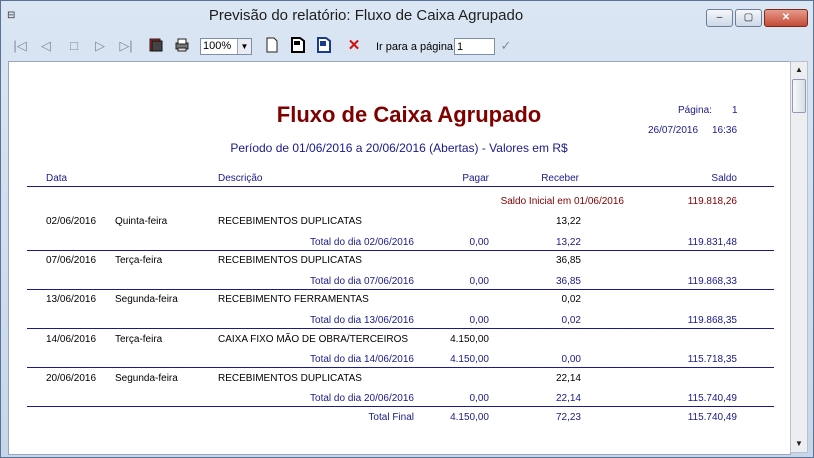 The image size is (814, 458). Describe the element at coordinates (568, 242) in the screenshot. I see `day-total-receber: 13,22` at that location.